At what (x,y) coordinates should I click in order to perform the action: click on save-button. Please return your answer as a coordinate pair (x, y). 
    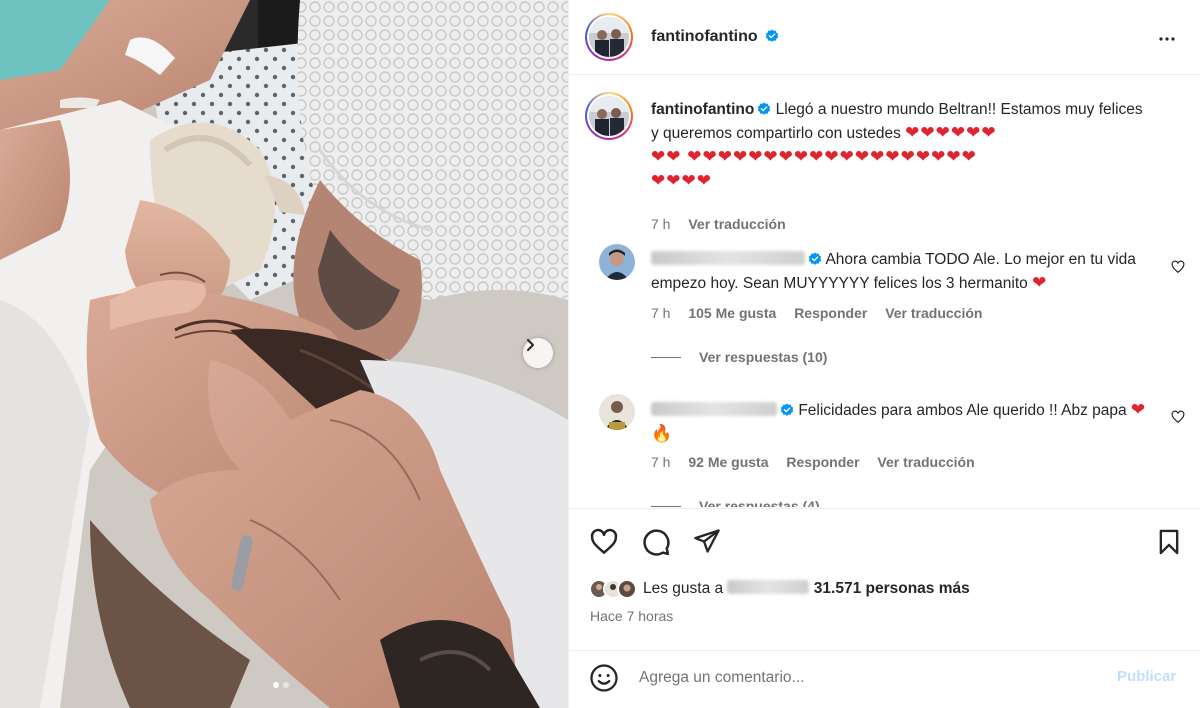
    Looking at the image, I should click on (1169, 544).